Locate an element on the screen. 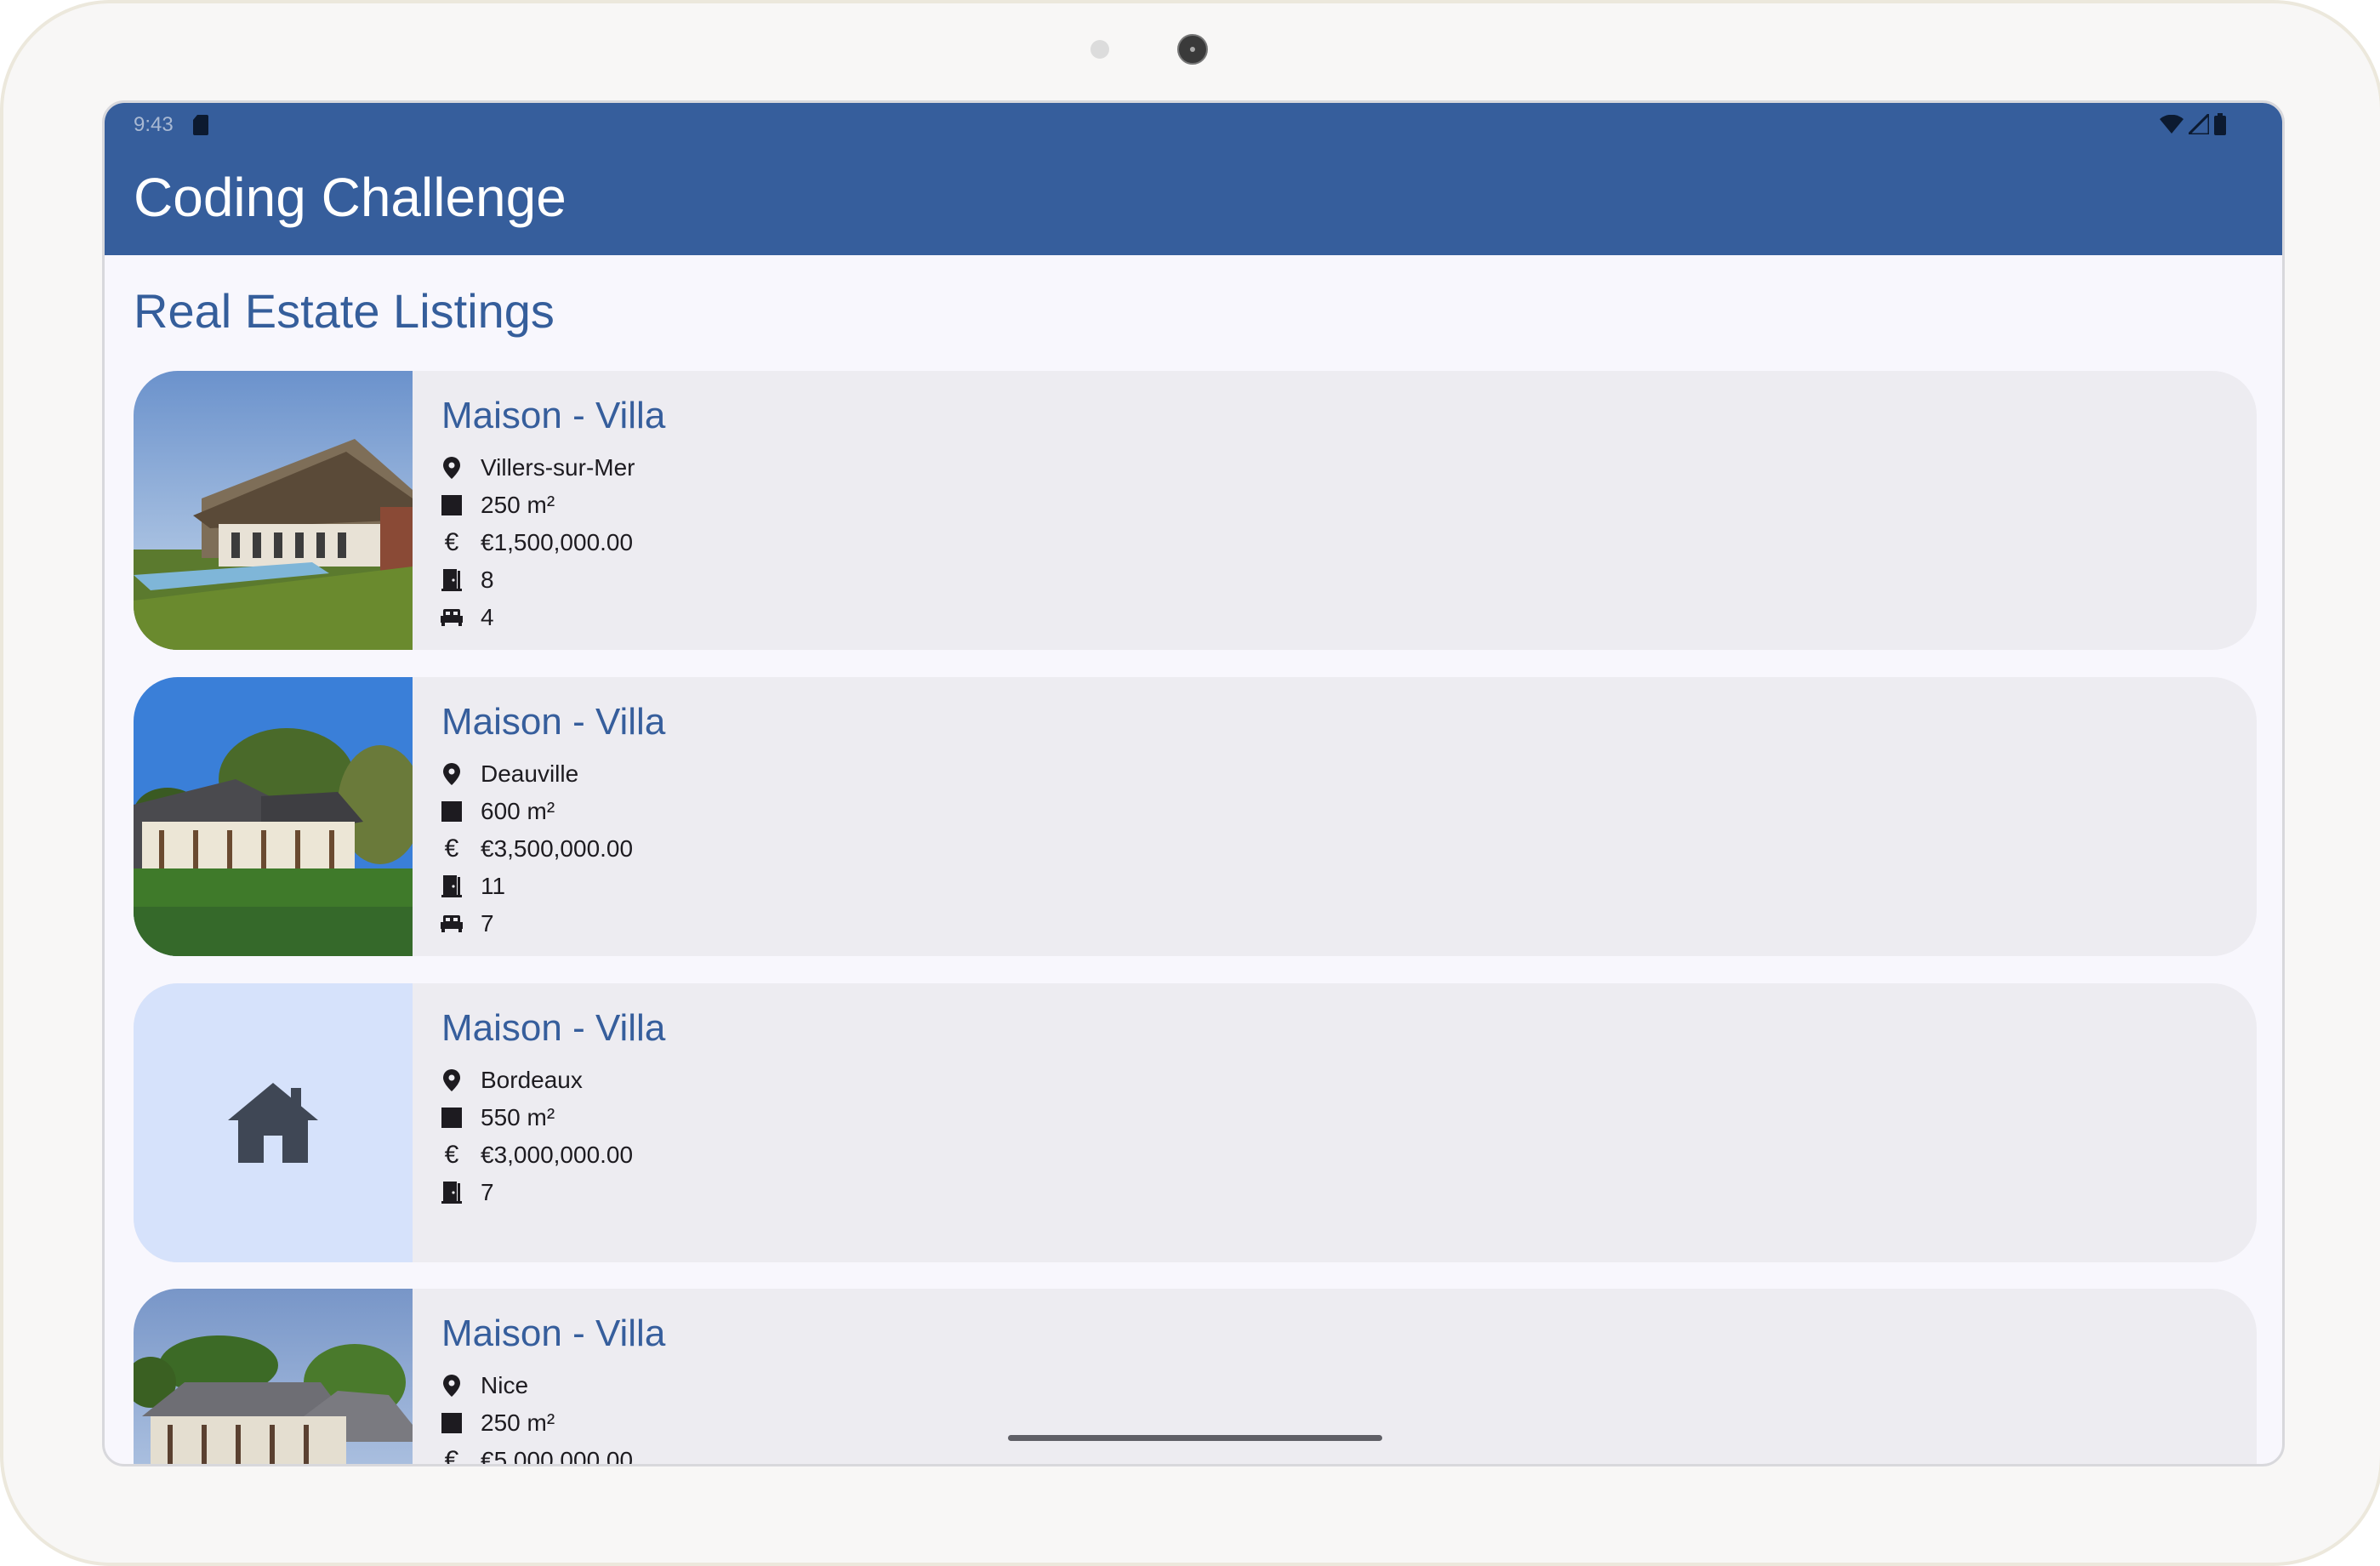 The image size is (2380, 1566). listing-details: Deauville 600 m² € €3,500,000.00 11 7 is located at coordinates (536, 848).